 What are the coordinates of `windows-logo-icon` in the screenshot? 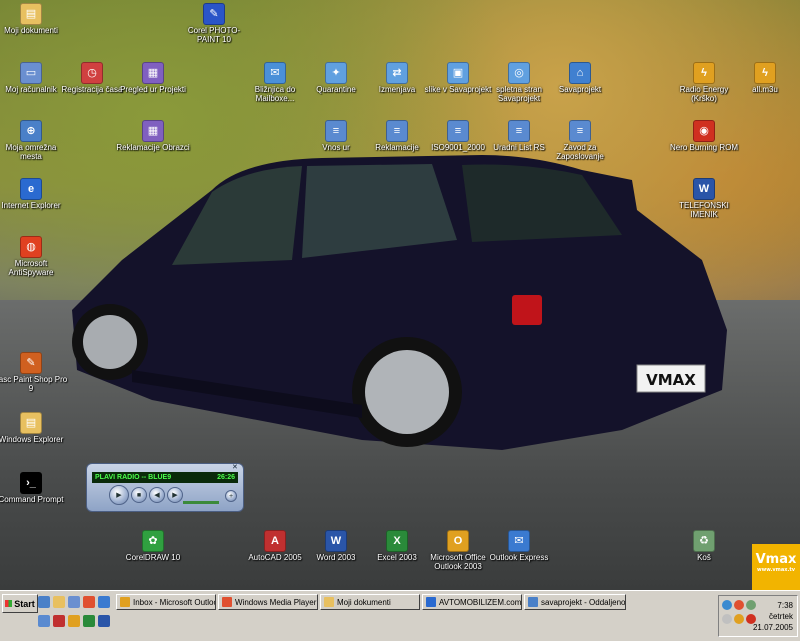 It's located at (9, 603).